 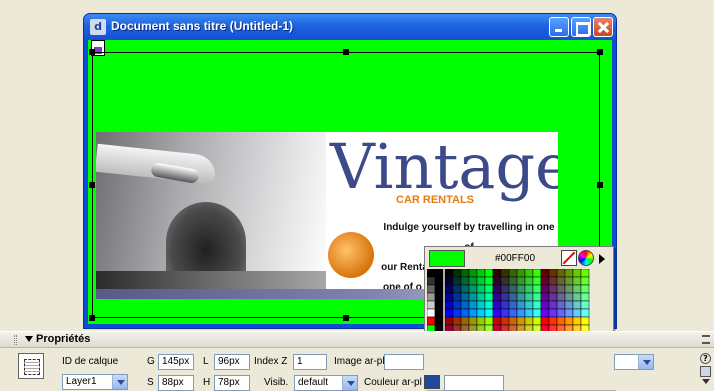 What do you see at coordinates (176, 362) in the screenshot?
I see `left-input: 145px` at bounding box center [176, 362].